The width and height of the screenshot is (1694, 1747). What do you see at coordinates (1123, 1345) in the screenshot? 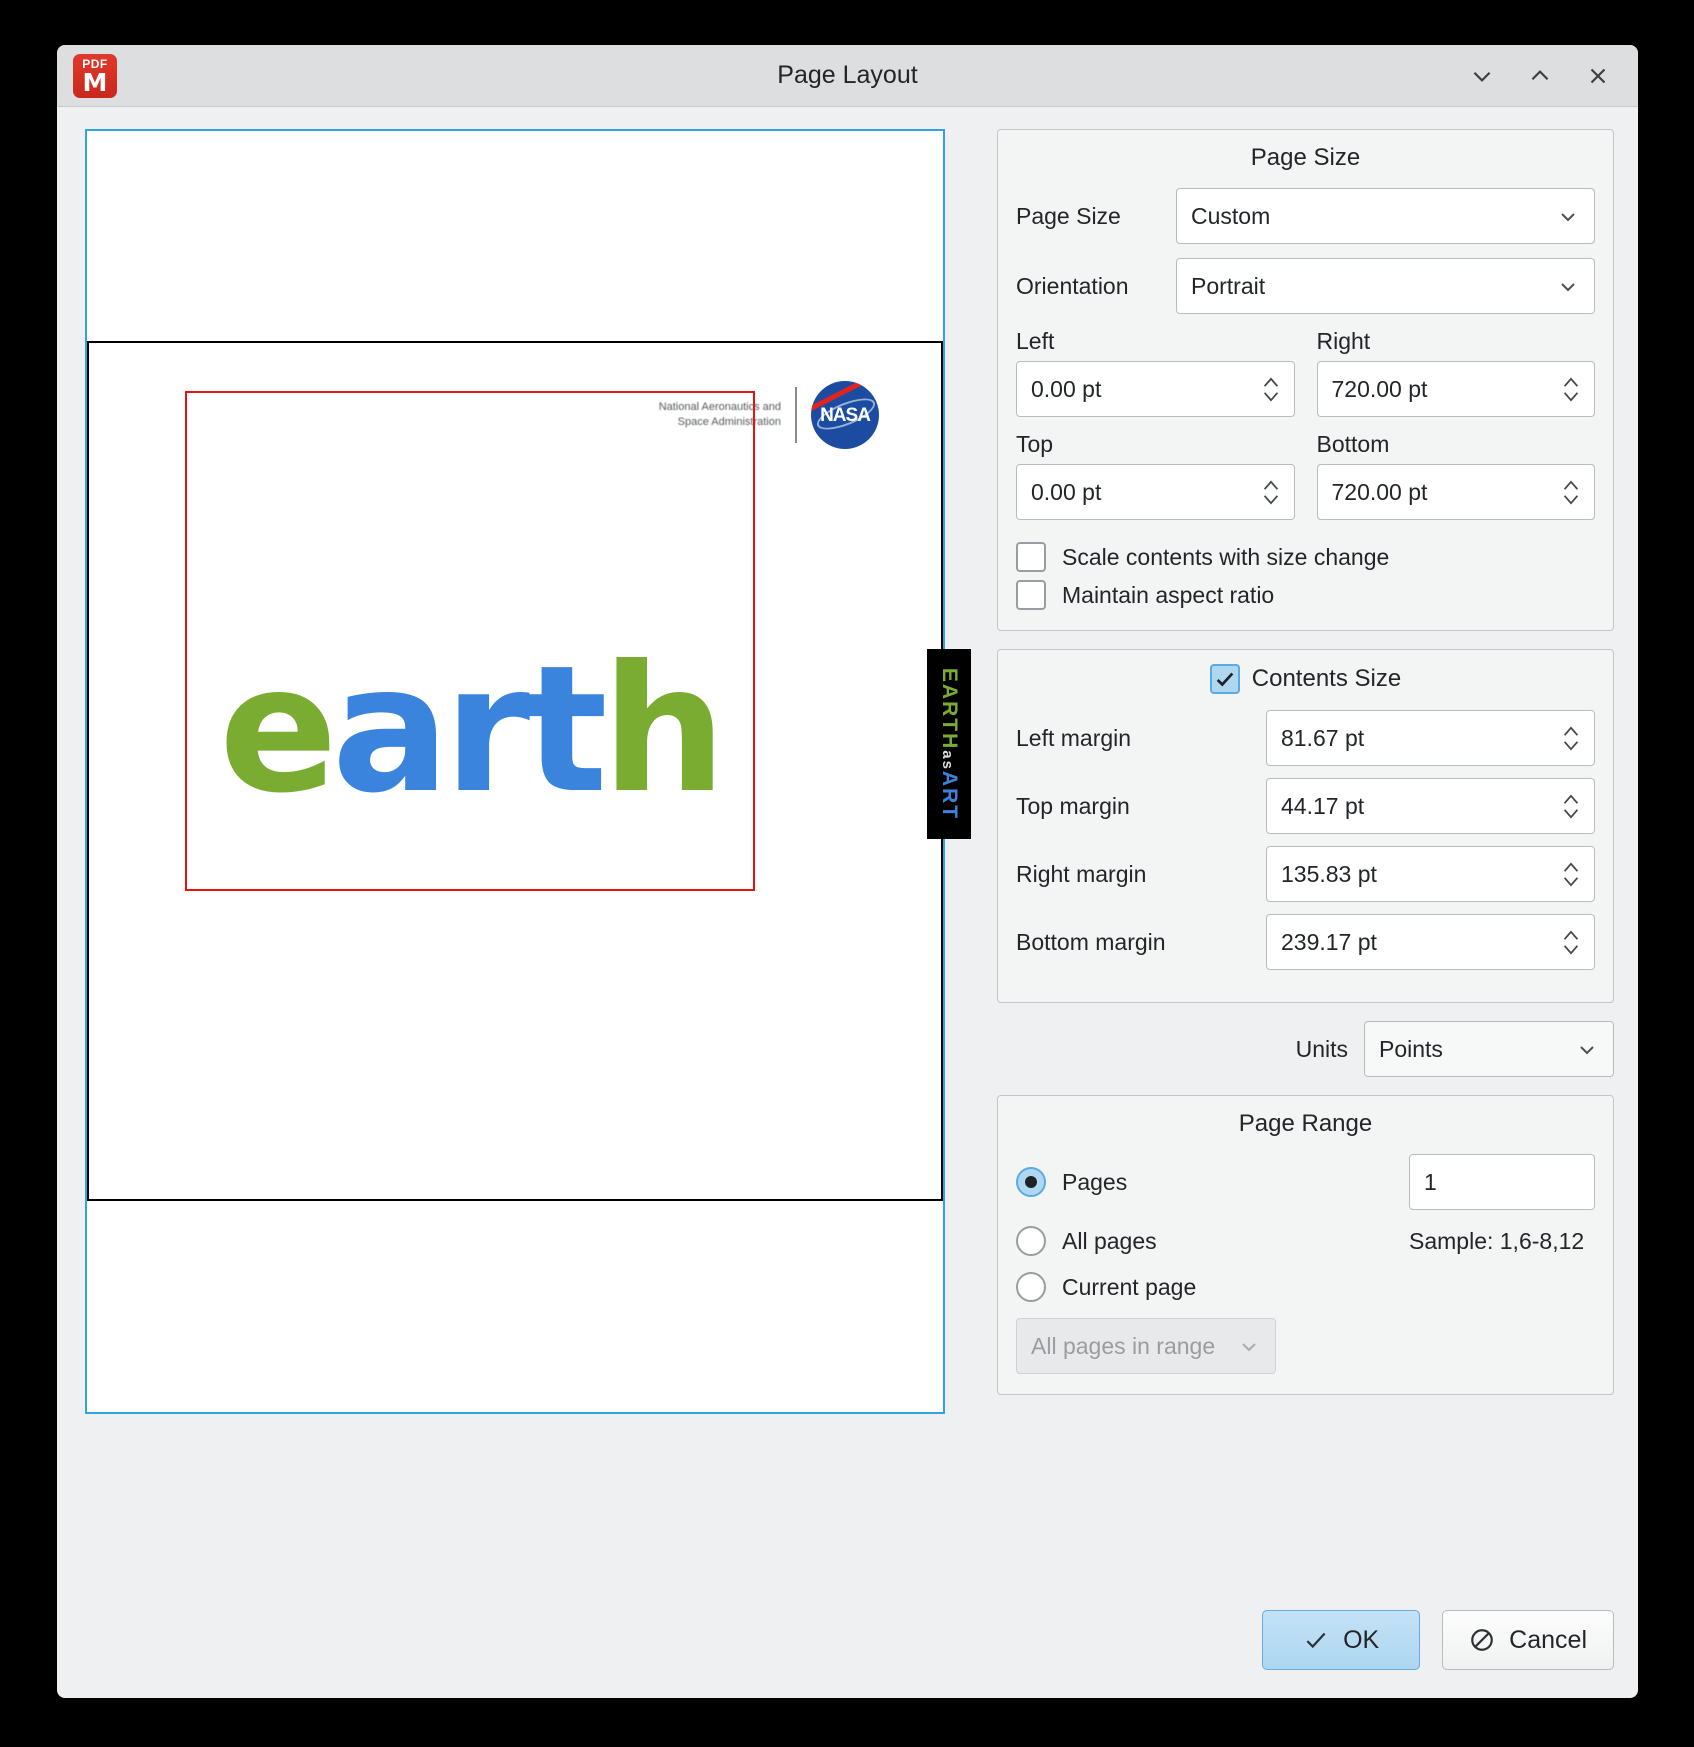
I see `range-filter-value: All pages in range` at bounding box center [1123, 1345].